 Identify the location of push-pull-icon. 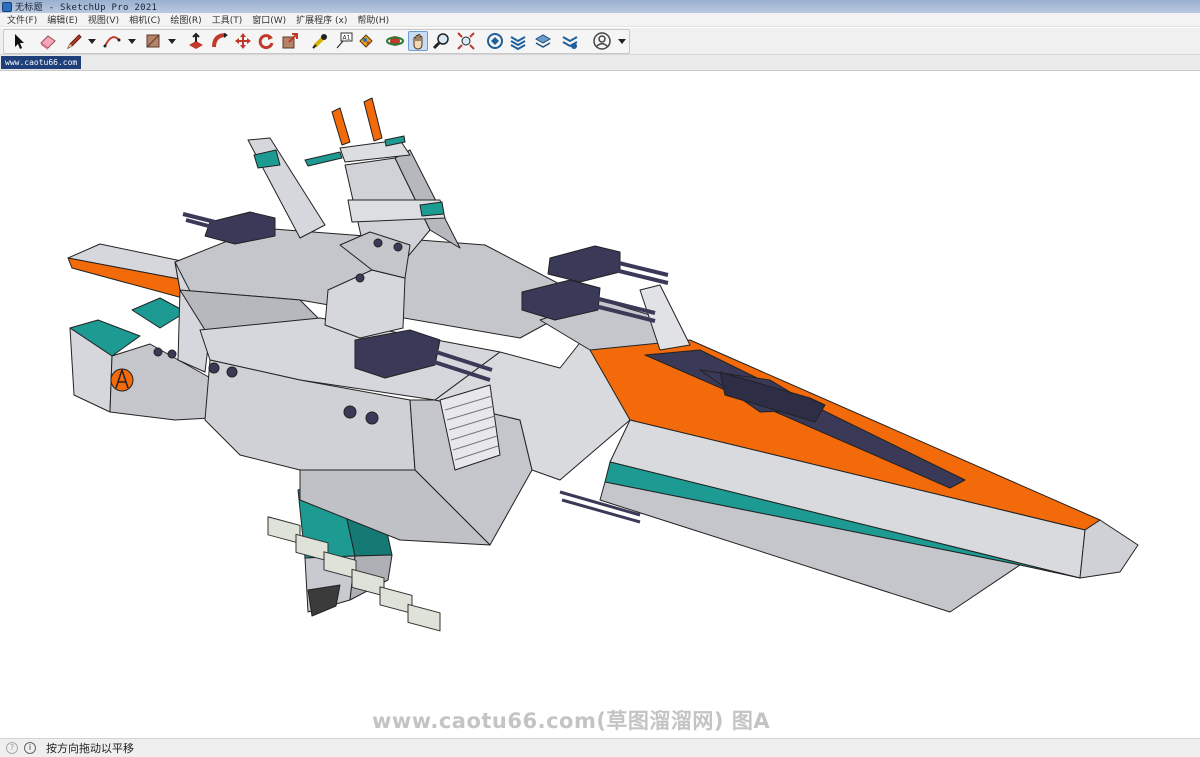
(196, 40).